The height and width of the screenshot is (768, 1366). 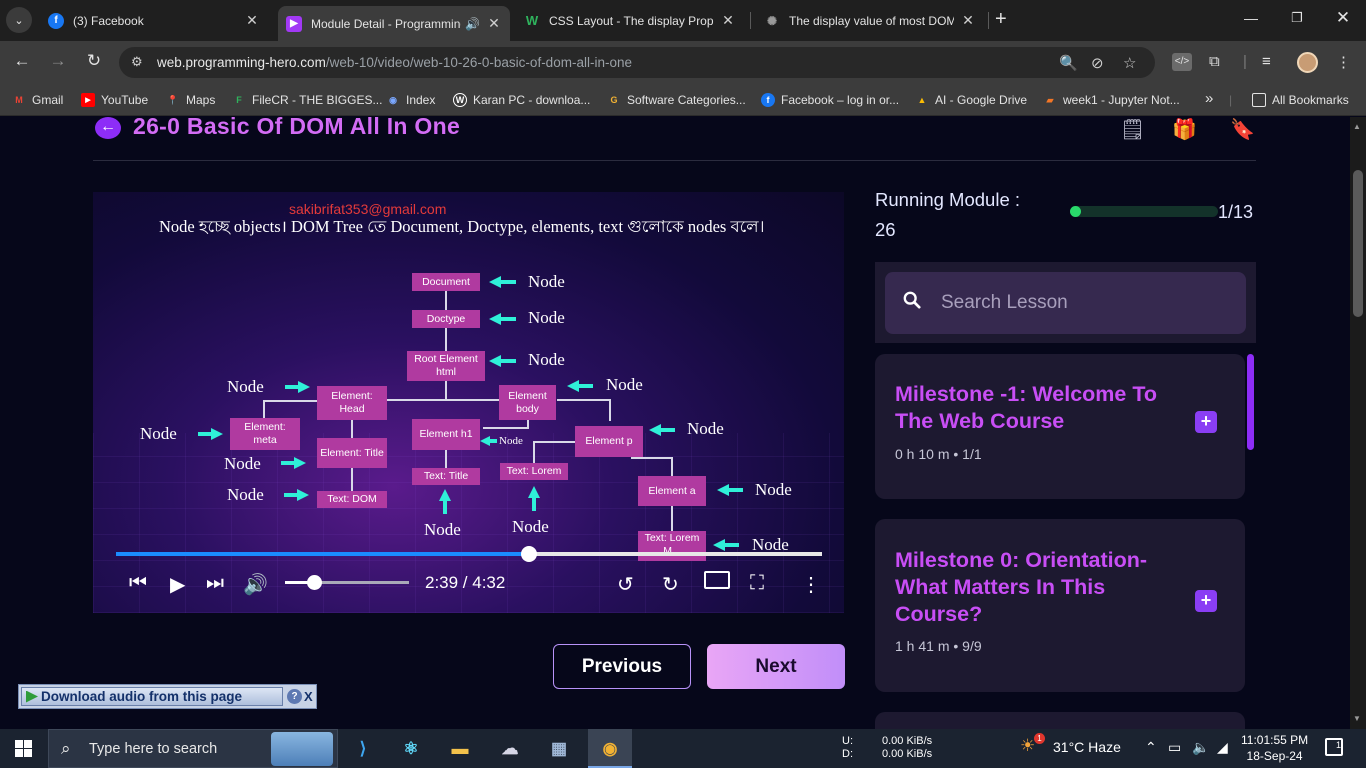 I want to click on network-icon: ▭, so click(x=1174, y=747).